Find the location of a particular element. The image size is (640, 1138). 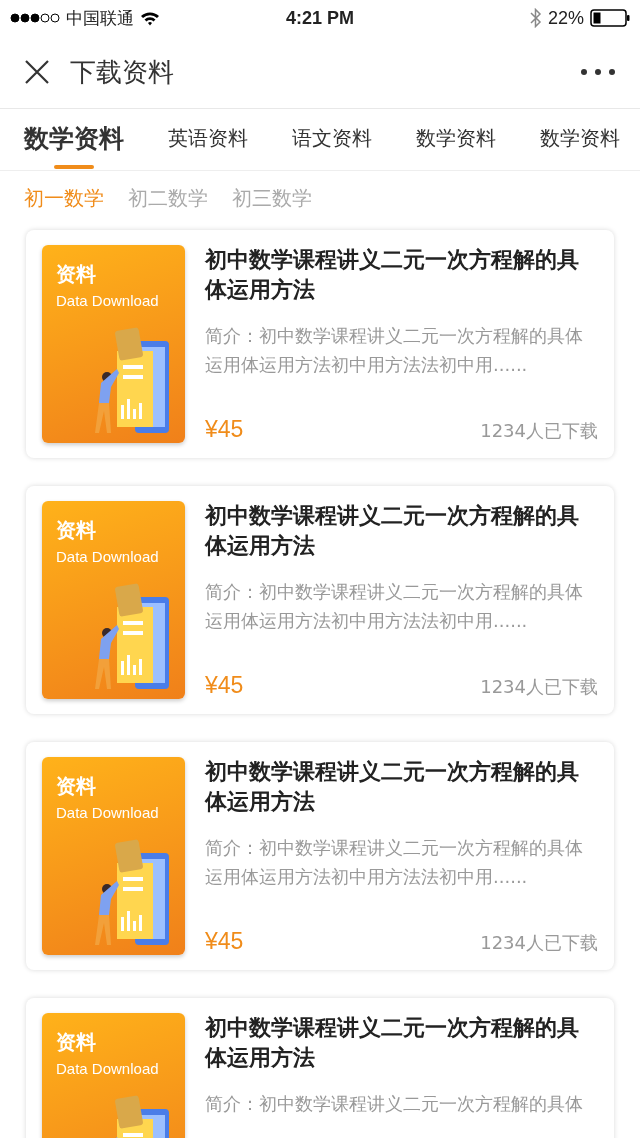

carrier-name: 中国联通 is located at coordinates (100, 18).